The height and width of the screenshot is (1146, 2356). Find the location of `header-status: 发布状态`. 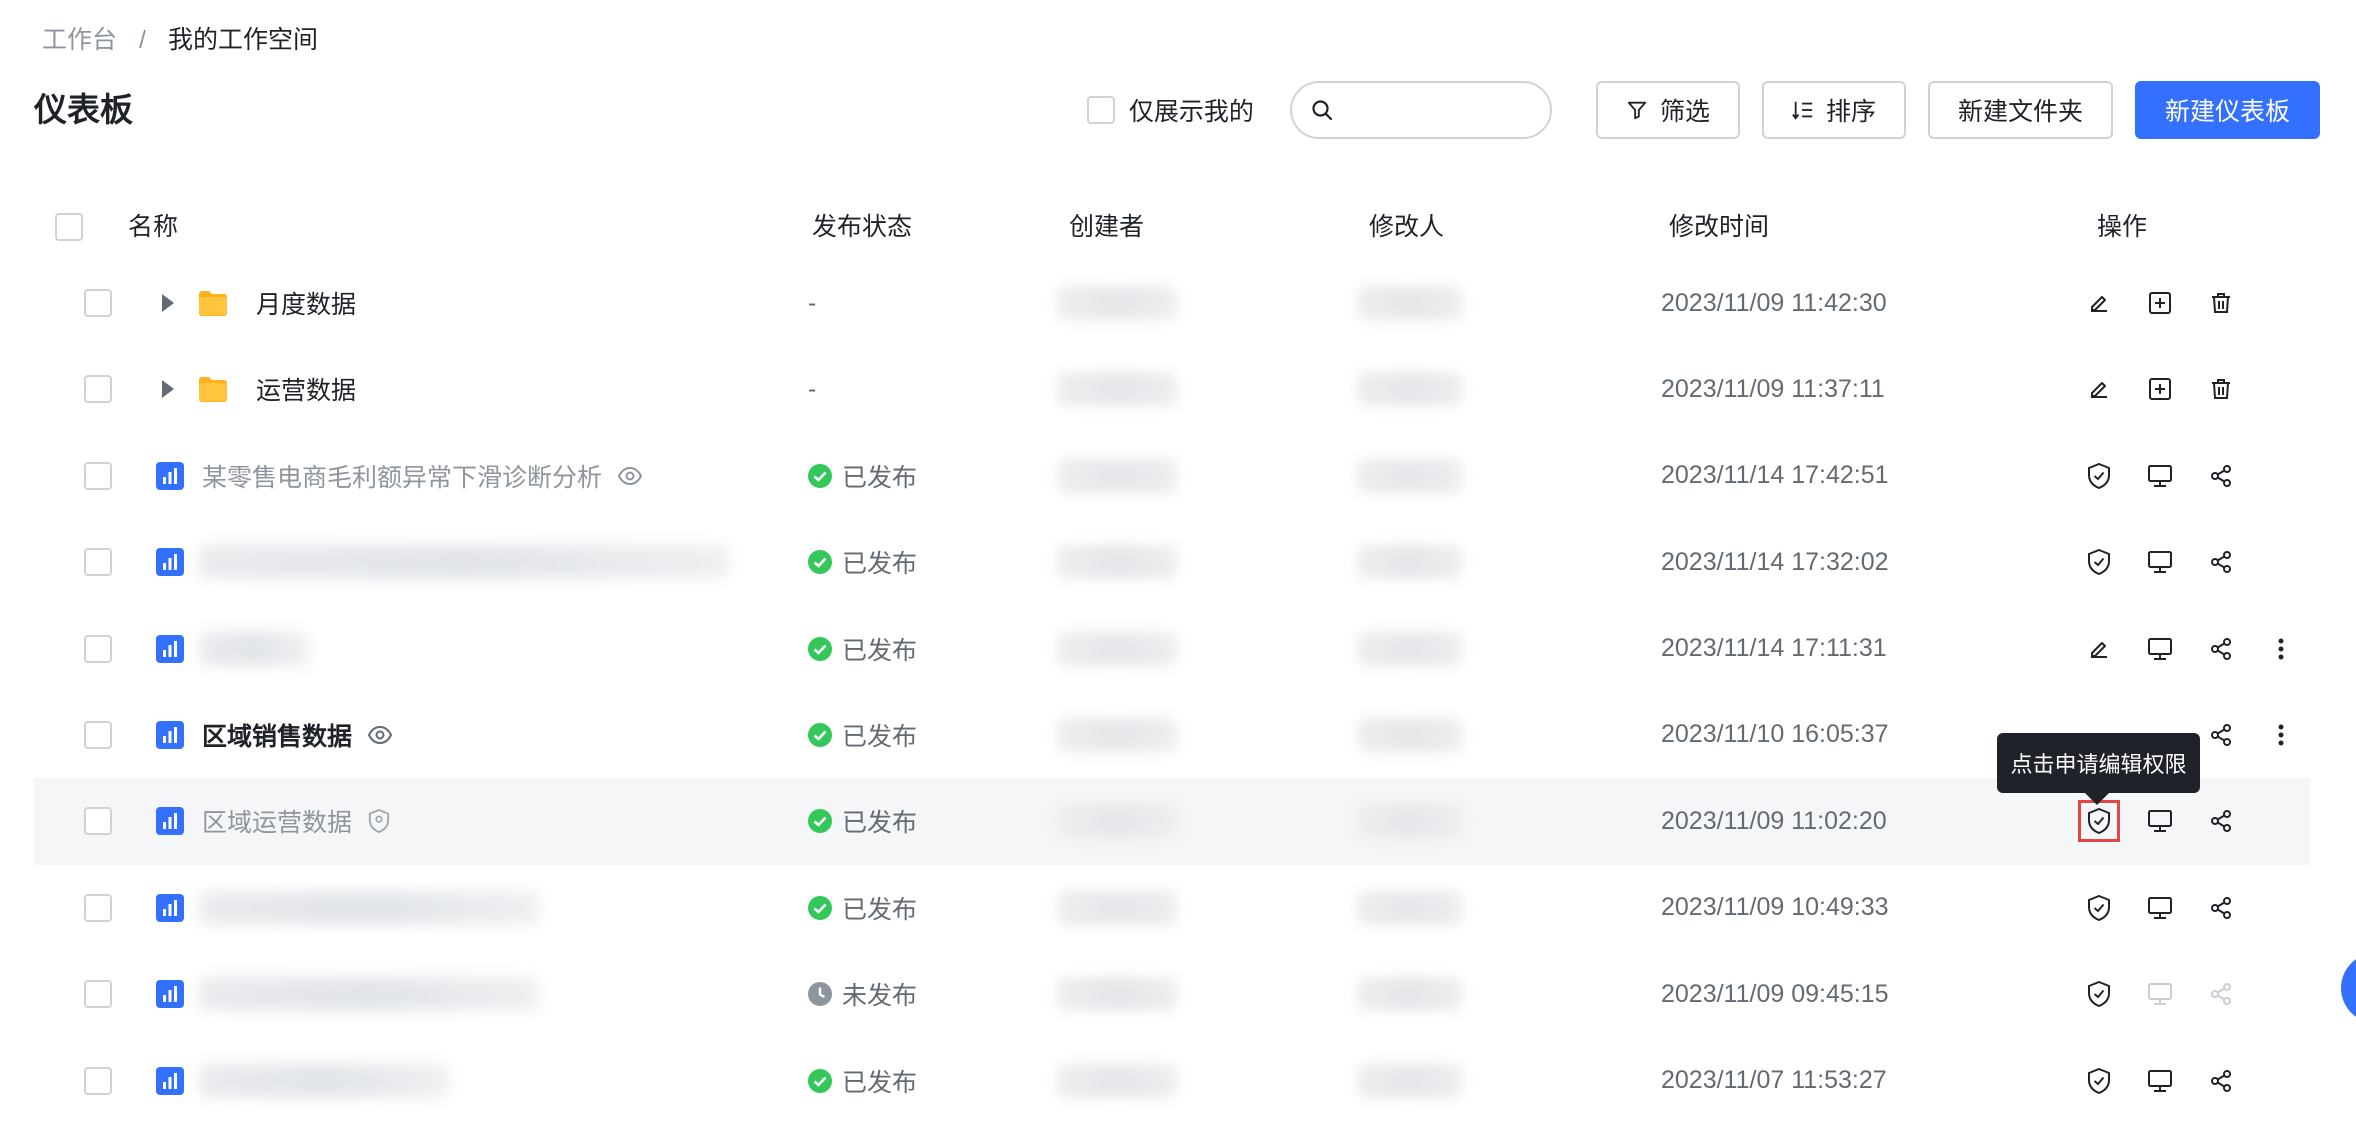

header-status: 发布状态 is located at coordinates (862, 225).